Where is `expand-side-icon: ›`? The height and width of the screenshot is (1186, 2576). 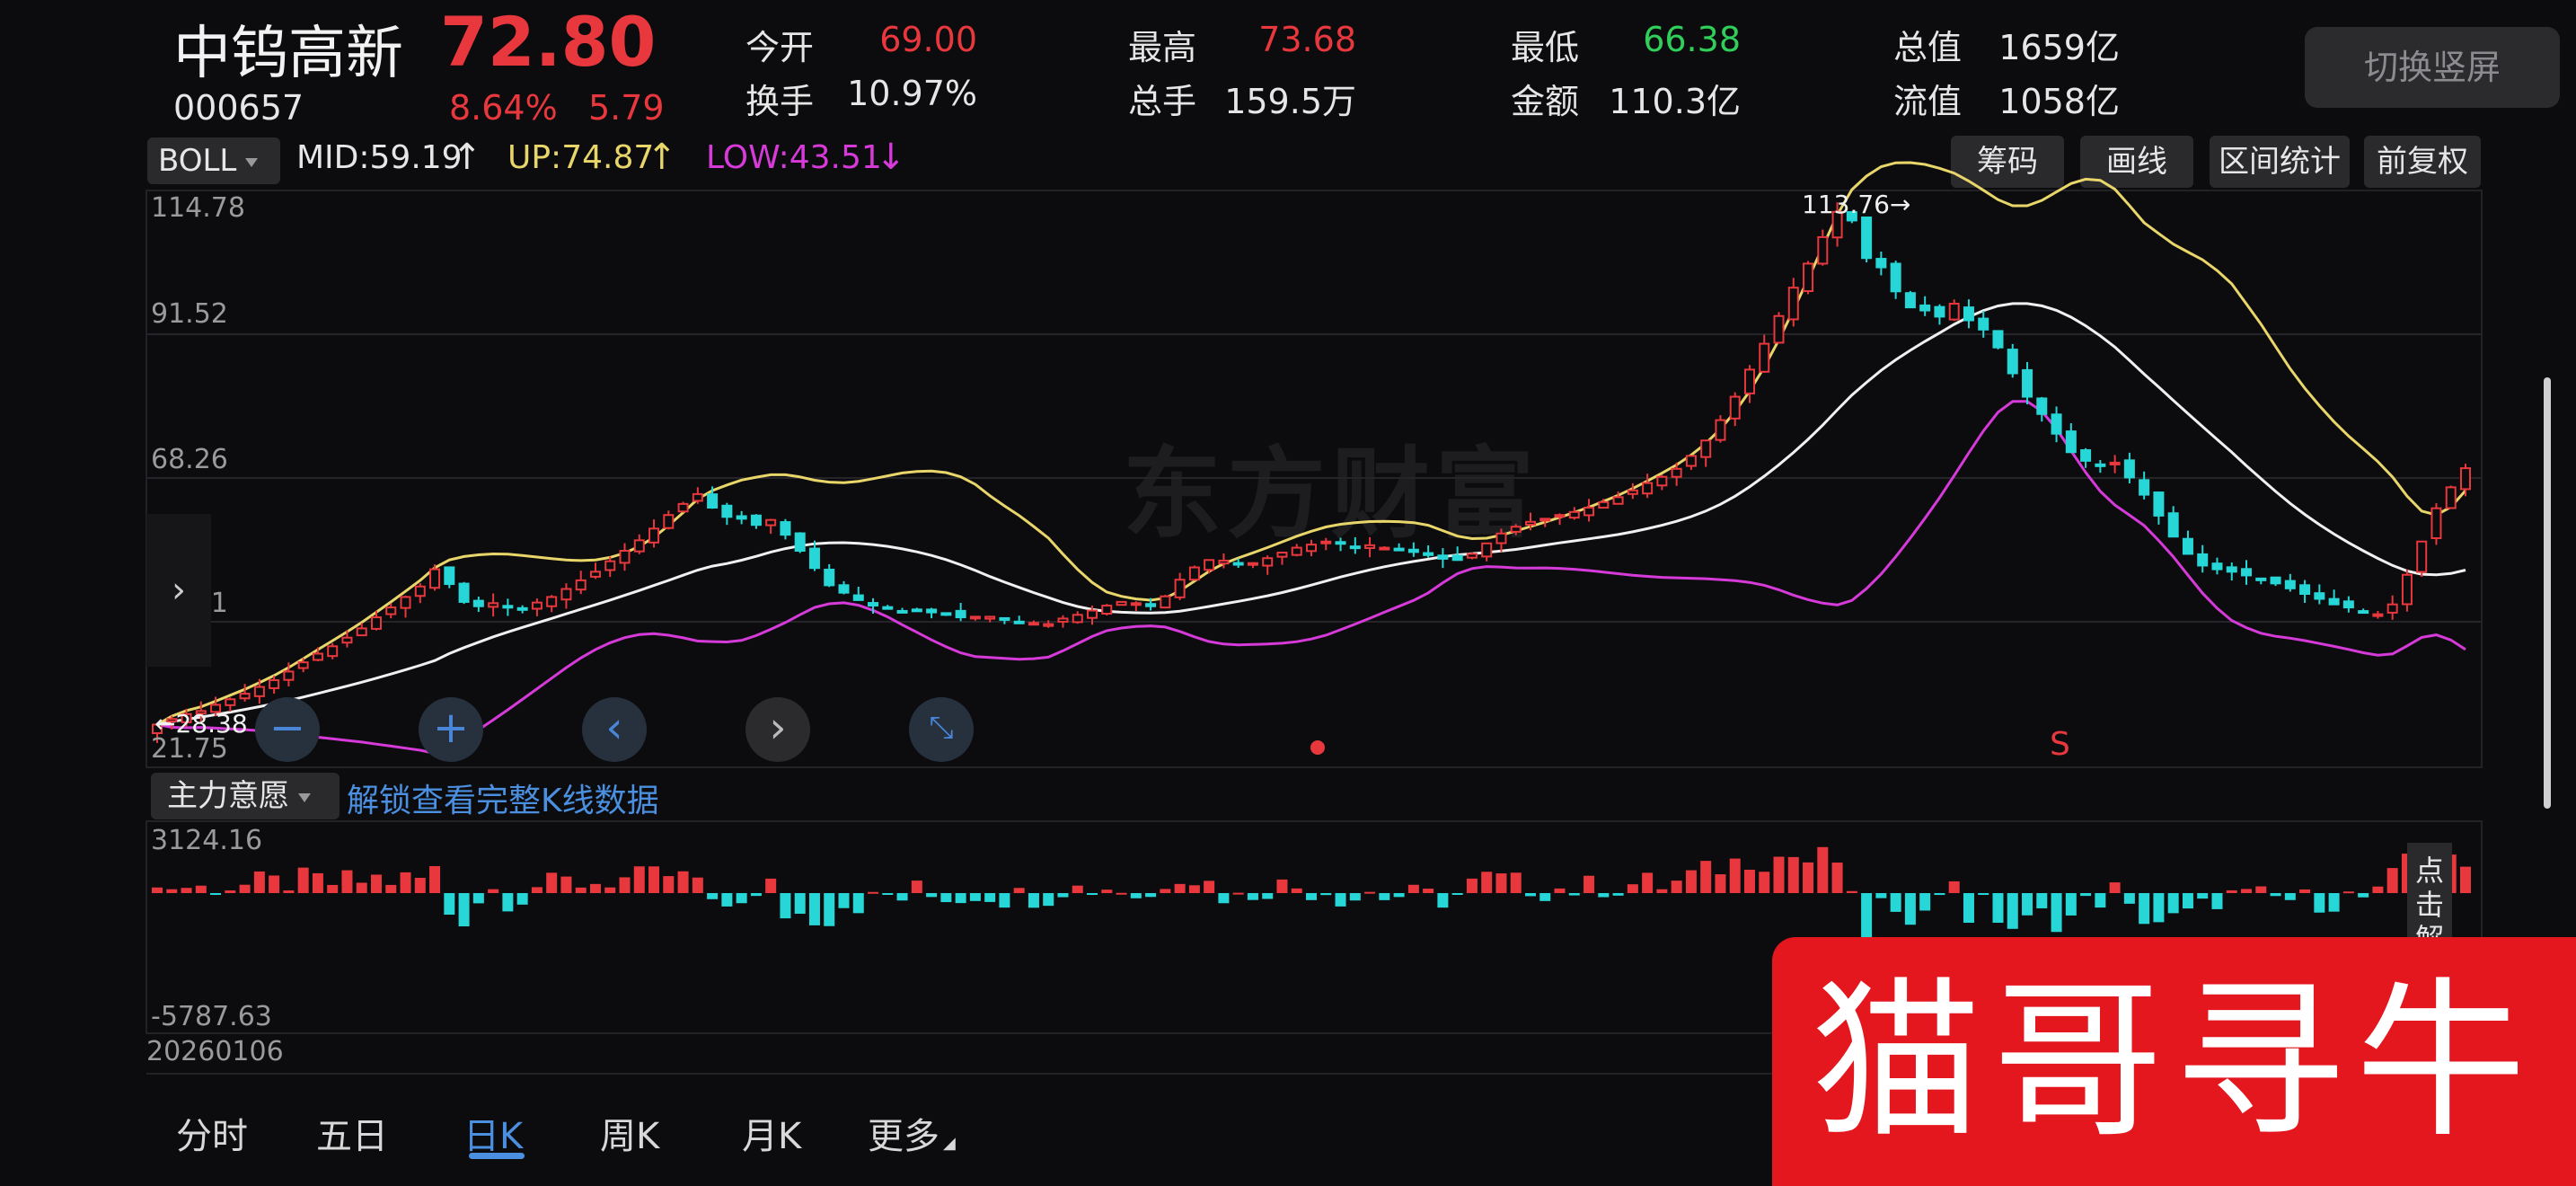
expand-side-icon: › is located at coordinates (178, 590).